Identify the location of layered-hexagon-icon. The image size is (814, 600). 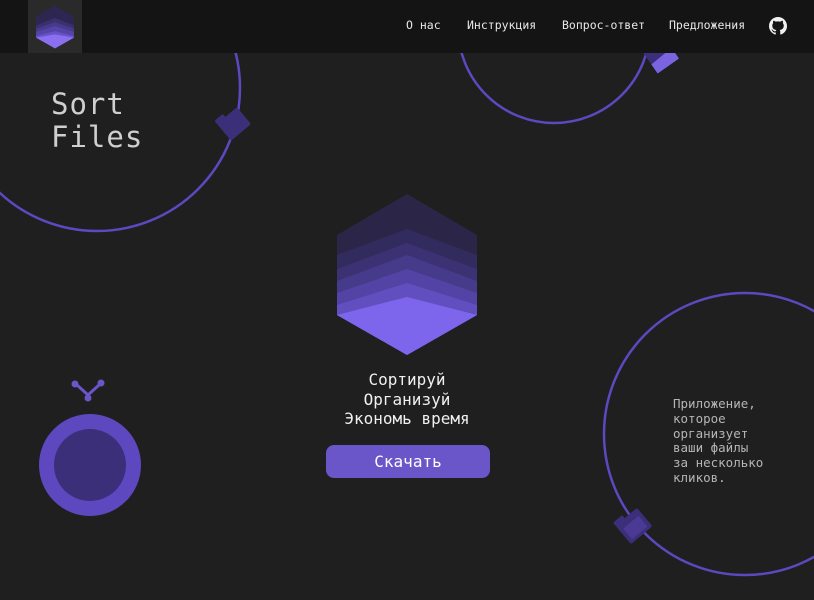
(407, 274).